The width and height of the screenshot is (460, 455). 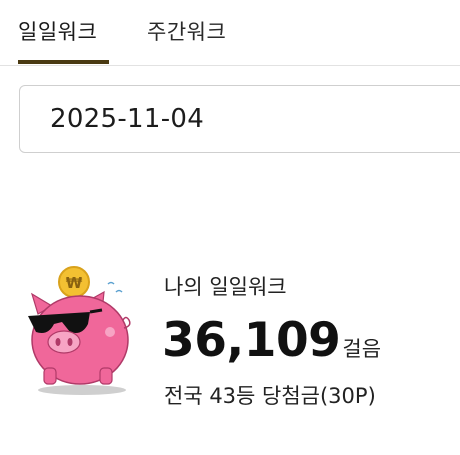 What do you see at coordinates (57, 31) in the screenshot?
I see `tab-daily-walk: 일일워크` at bounding box center [57, 31].